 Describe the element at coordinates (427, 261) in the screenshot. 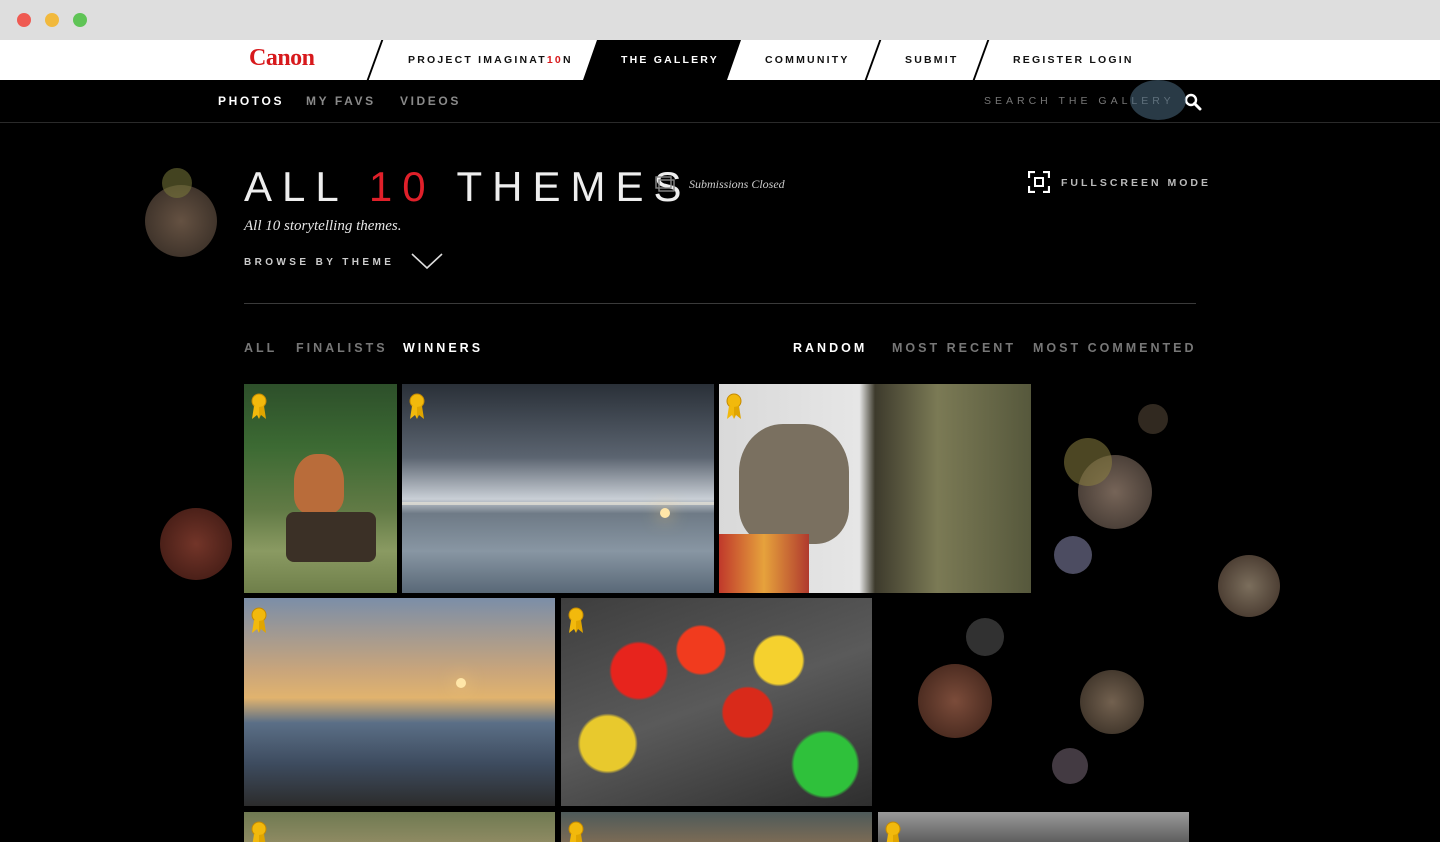

I see `chevron-down-icon` at that location.